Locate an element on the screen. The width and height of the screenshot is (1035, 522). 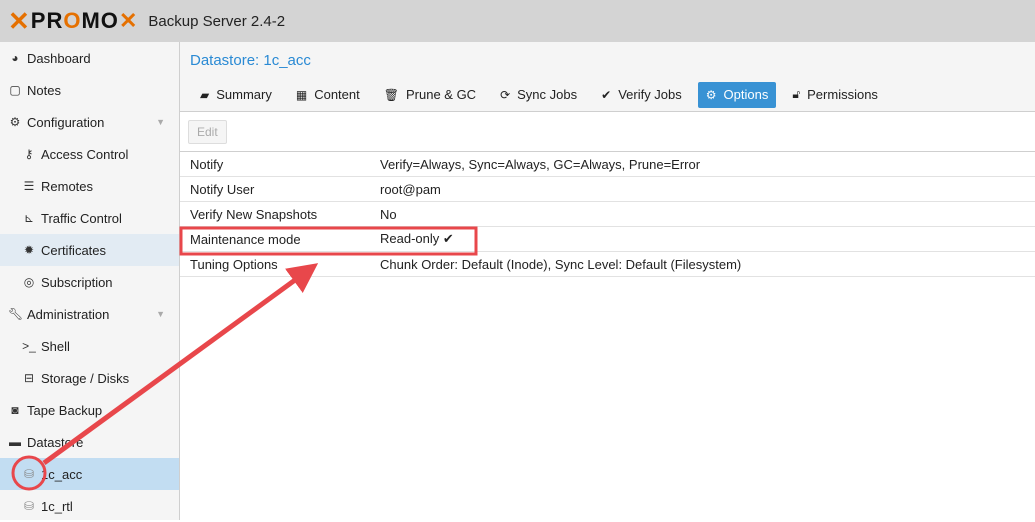
label: Traffic Control is located at coordinates (81, 218).